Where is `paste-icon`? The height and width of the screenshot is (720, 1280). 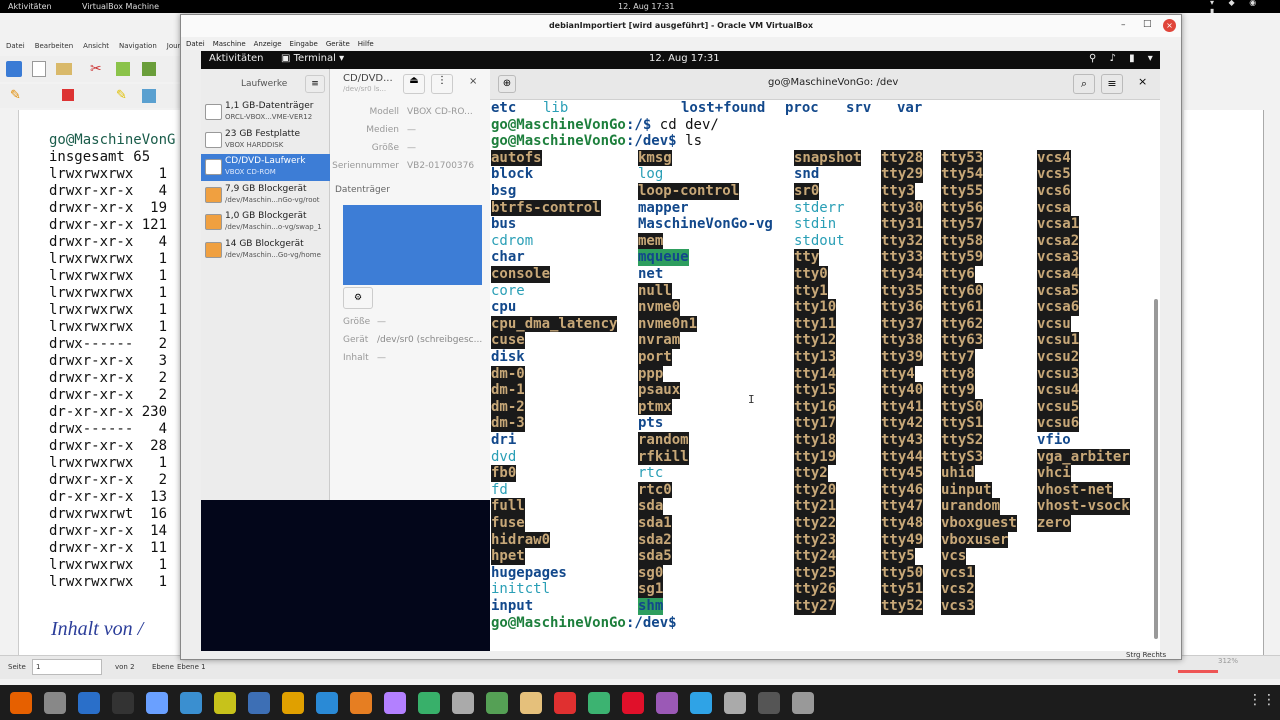
paste-icon is located at coordinates (149, 69).